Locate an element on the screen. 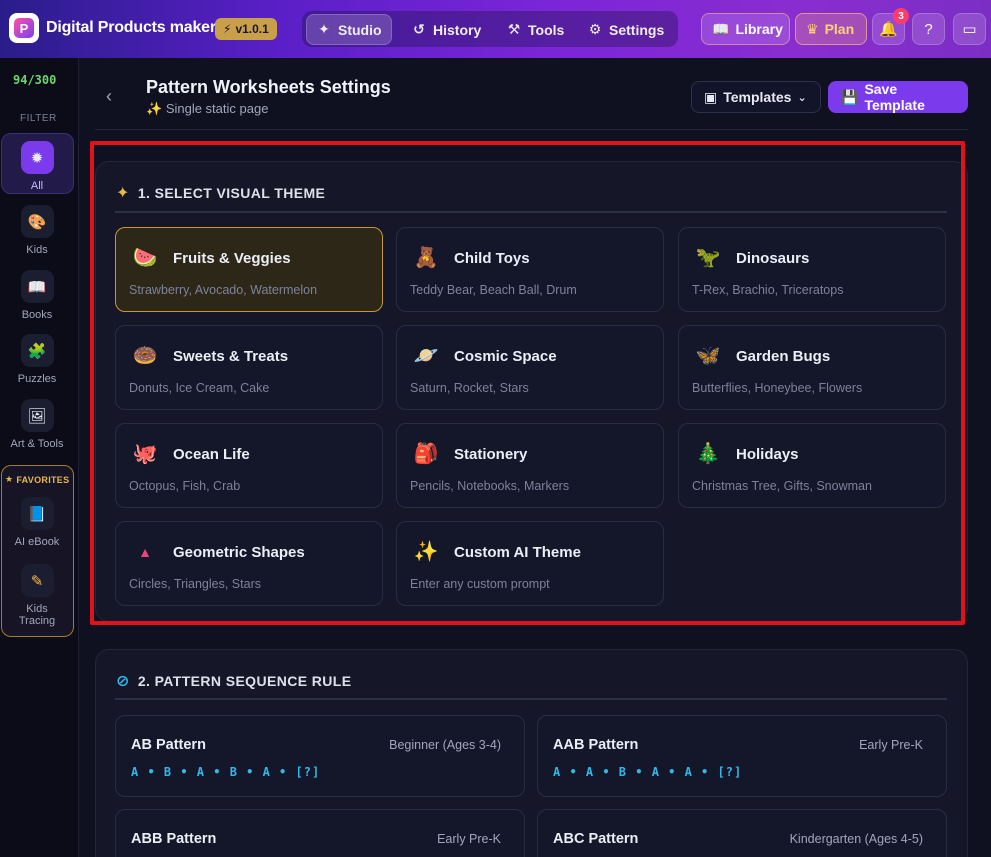 This screenshot has width=991, height=857. theme-description: Saturn, Rocket, Stars is located at coordinates (469, 388).